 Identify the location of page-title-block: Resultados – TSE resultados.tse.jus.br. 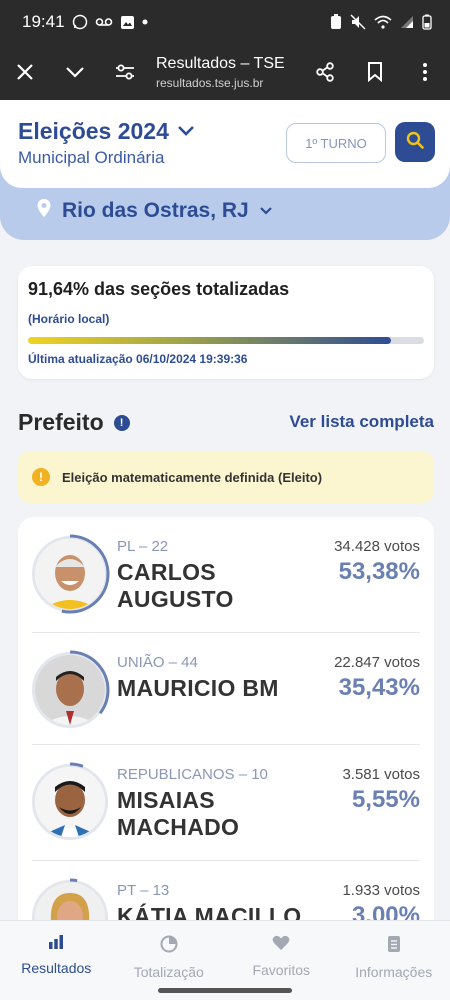
(225, 72).